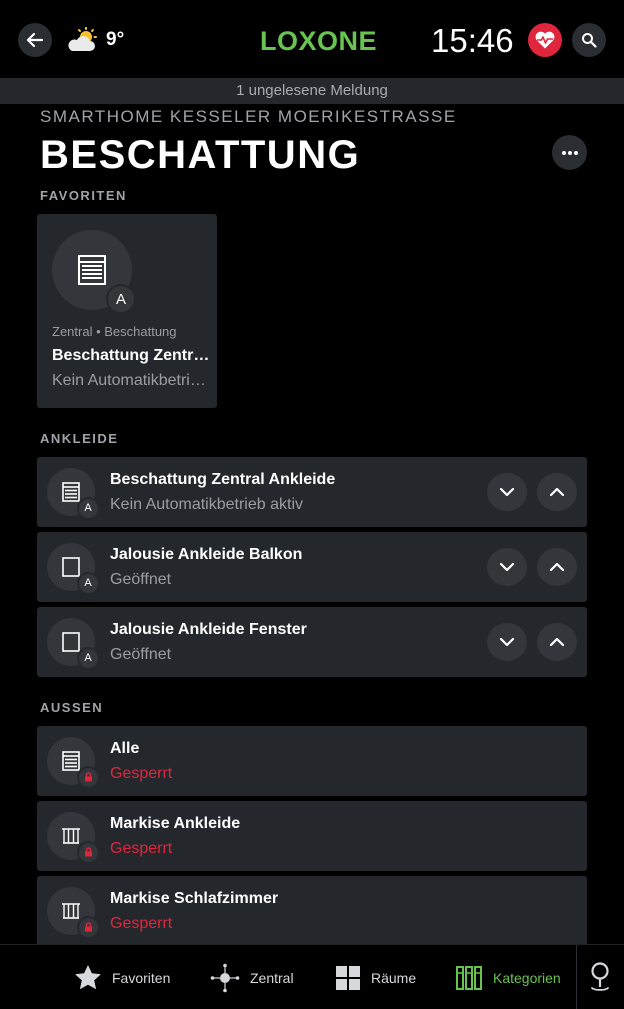 This screenshot has width=624, height=1009. I want to click on item-name: Markise Ankleide, so click(175, 823).